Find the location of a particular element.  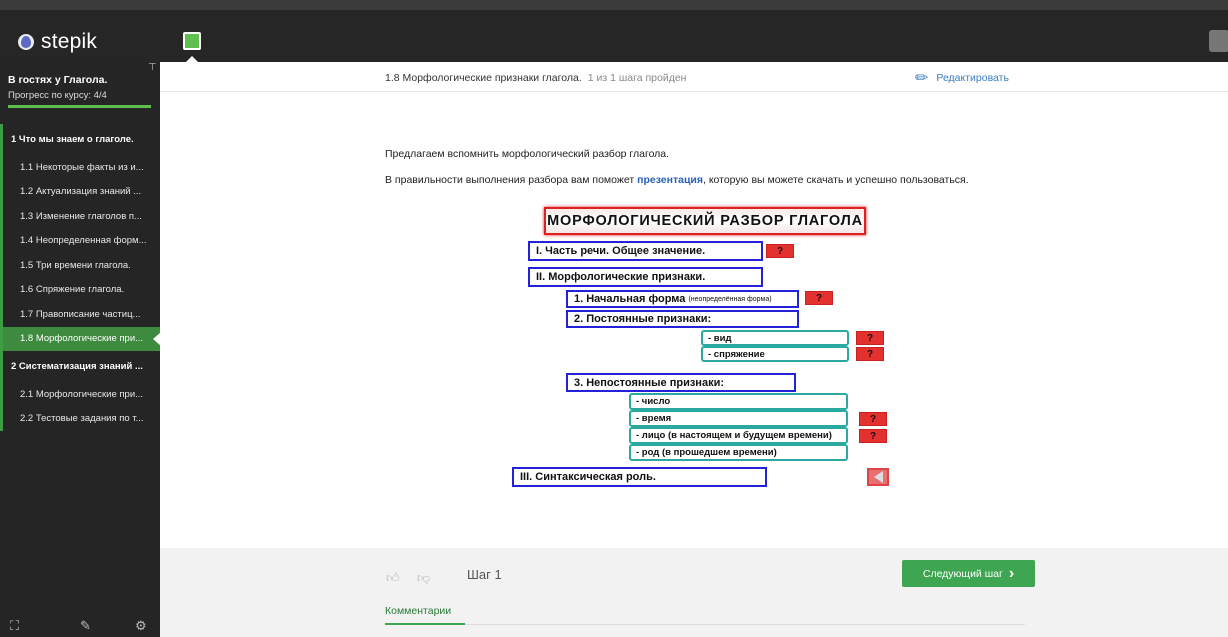

avatar is located at coordinates (1218, 41).